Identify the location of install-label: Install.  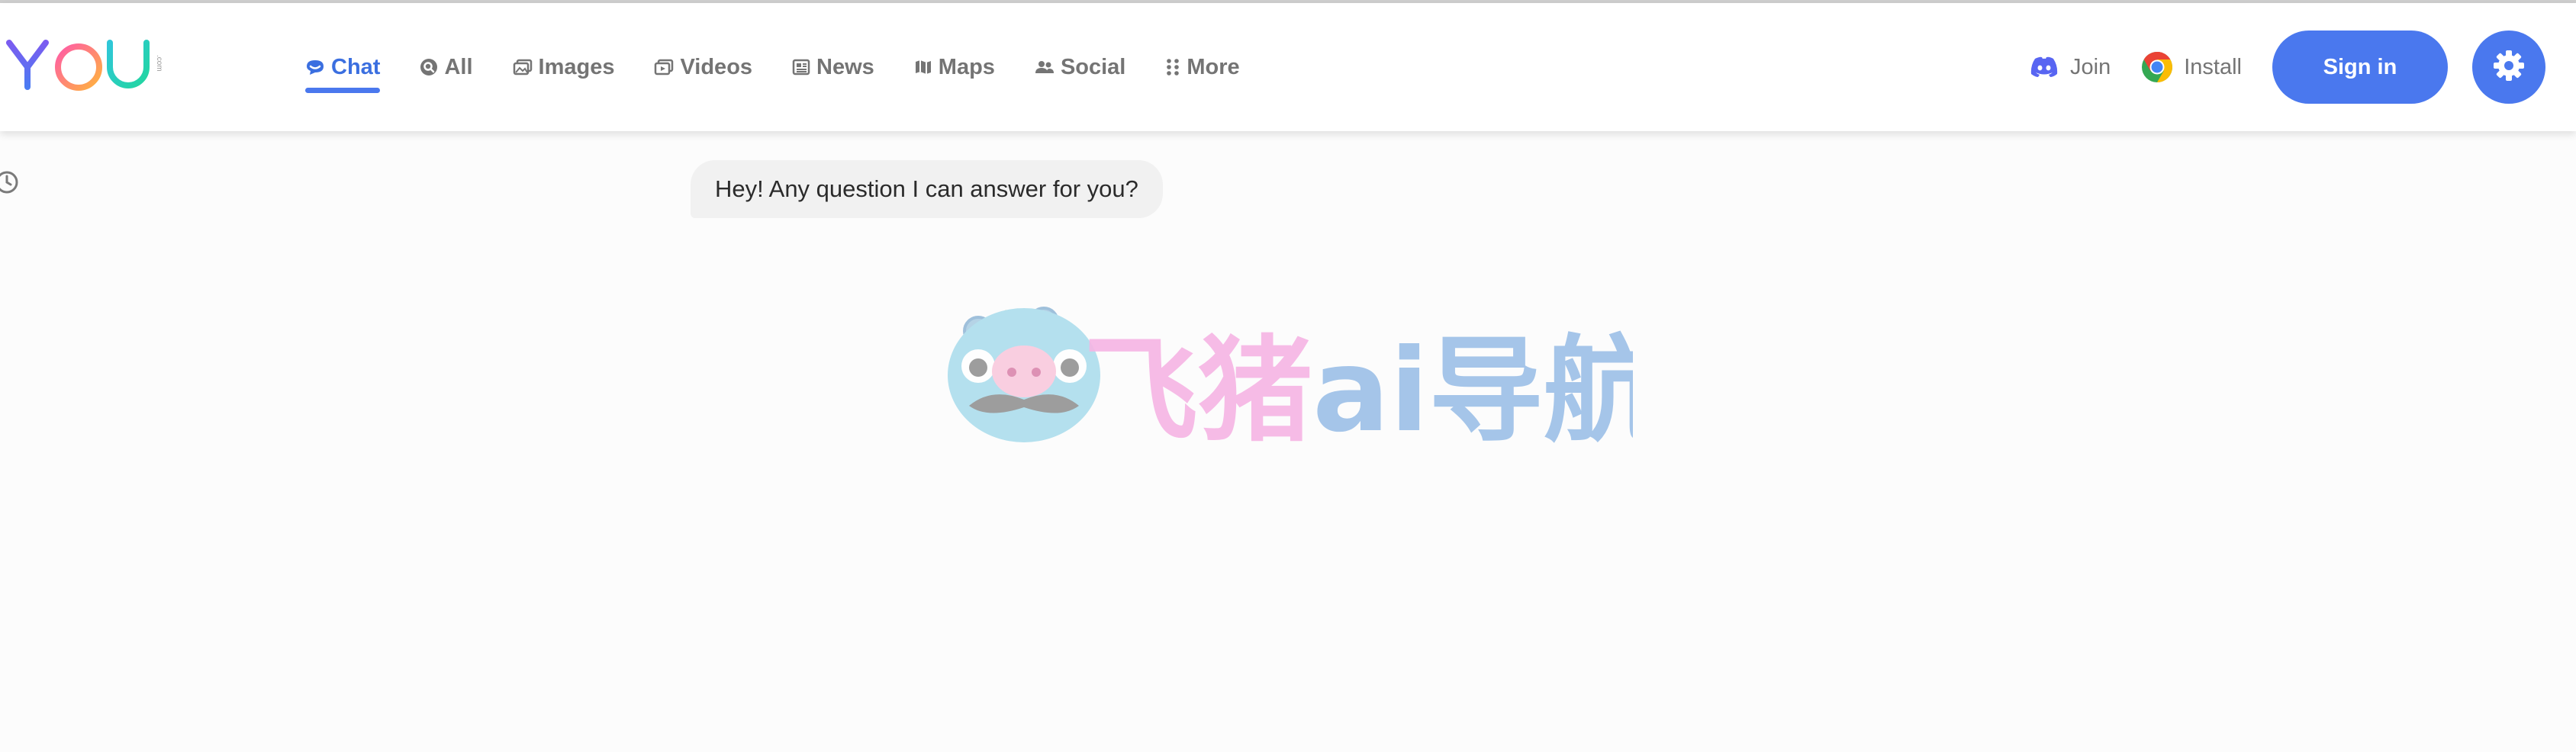
(2213, 66).